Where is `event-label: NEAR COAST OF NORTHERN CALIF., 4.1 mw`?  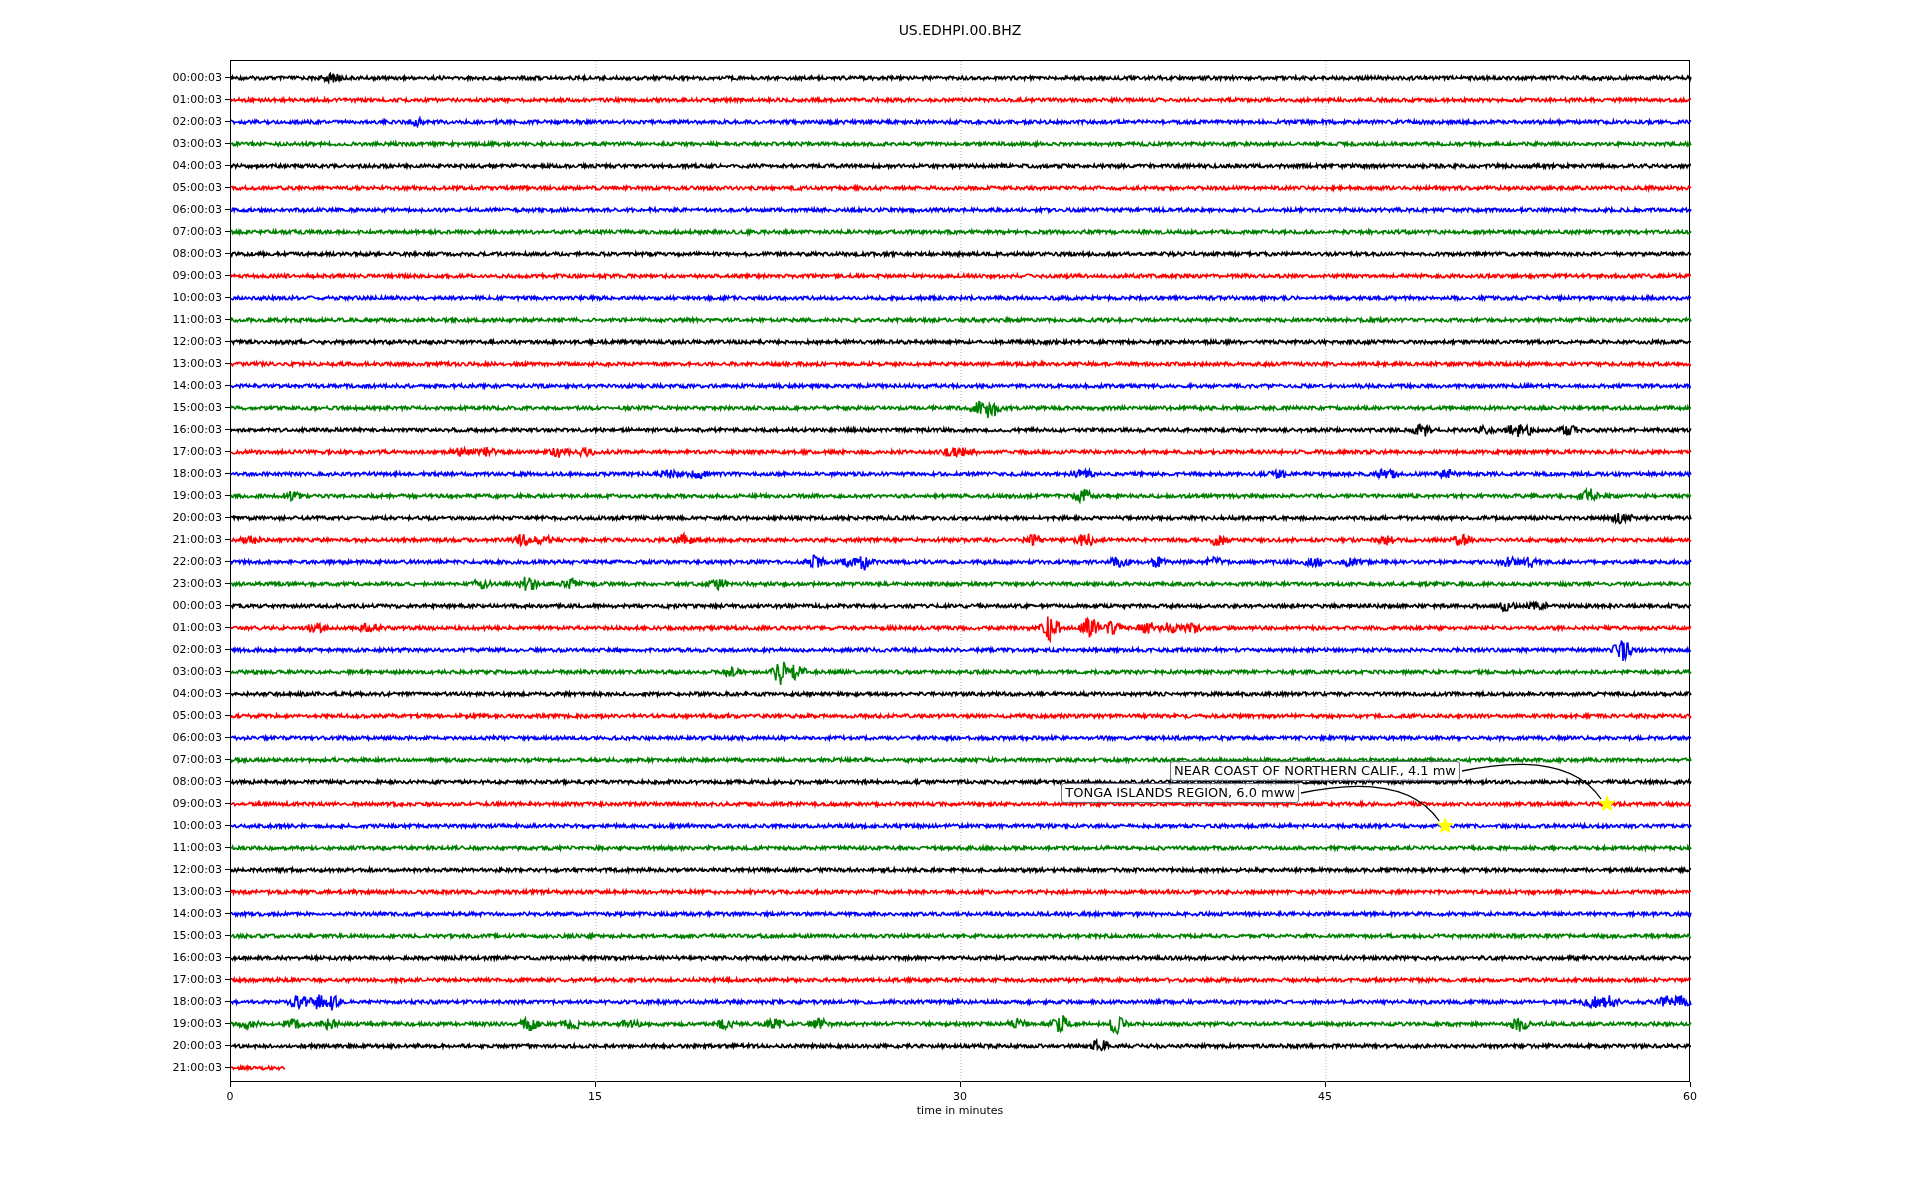
event-label: NEAR COAST OF NORTHERN CALIF., 4.1 mw is located at coordinates (1315, 771).